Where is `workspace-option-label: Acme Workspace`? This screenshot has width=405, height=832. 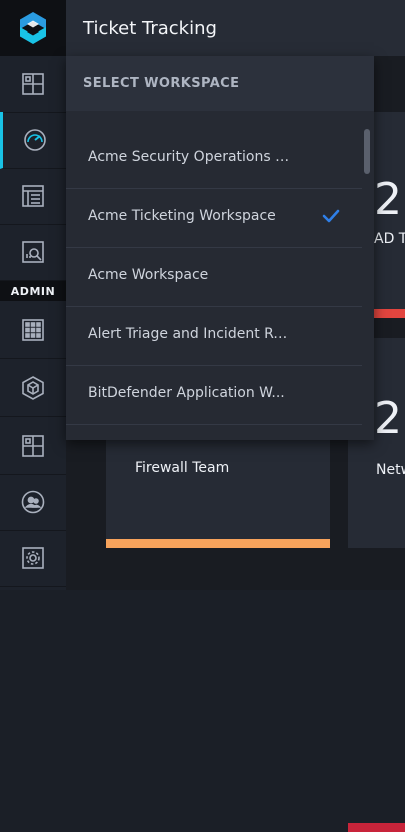
workspace-option-label: Acme Workspace is located at coordinates (148, 275).